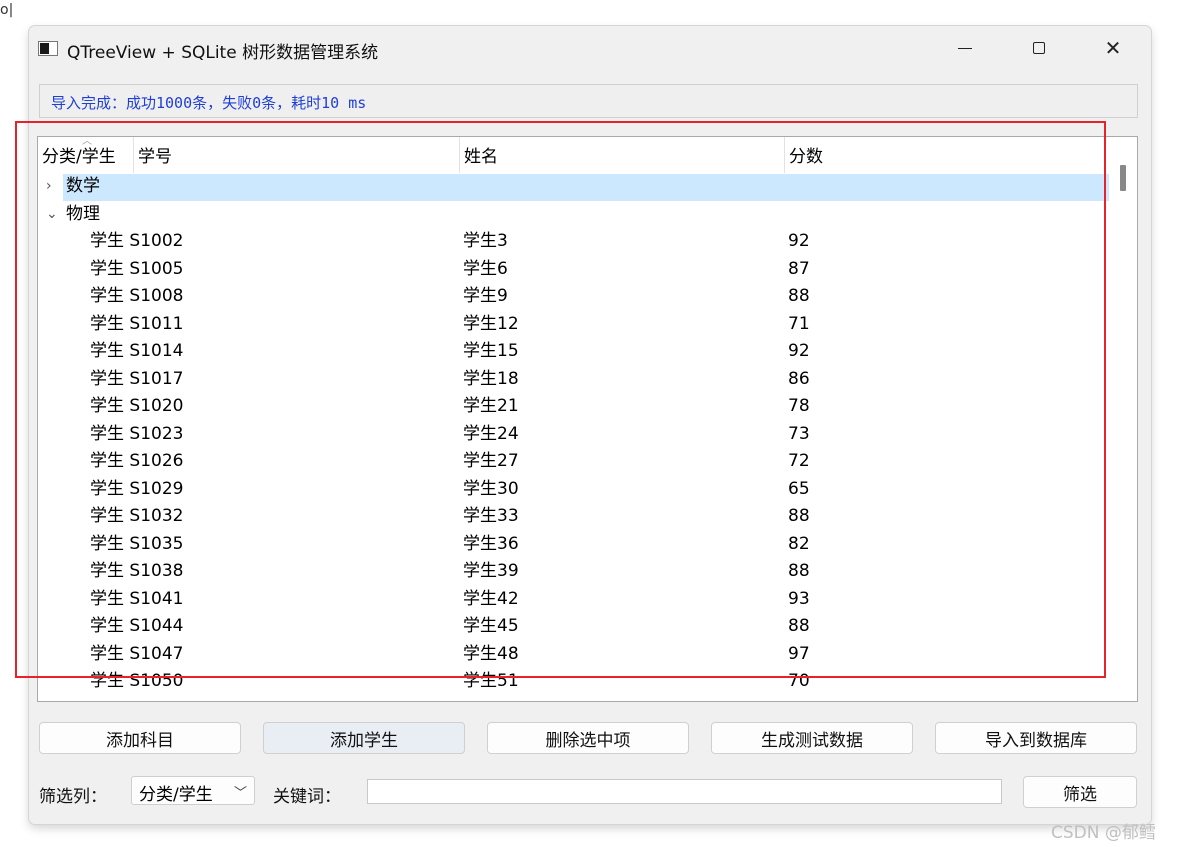 This screenshot has height=847, width=1183. I want to click on status-text: 导入完成：成功1000条，失败0条，耗时10 ms, so click(209, 103).